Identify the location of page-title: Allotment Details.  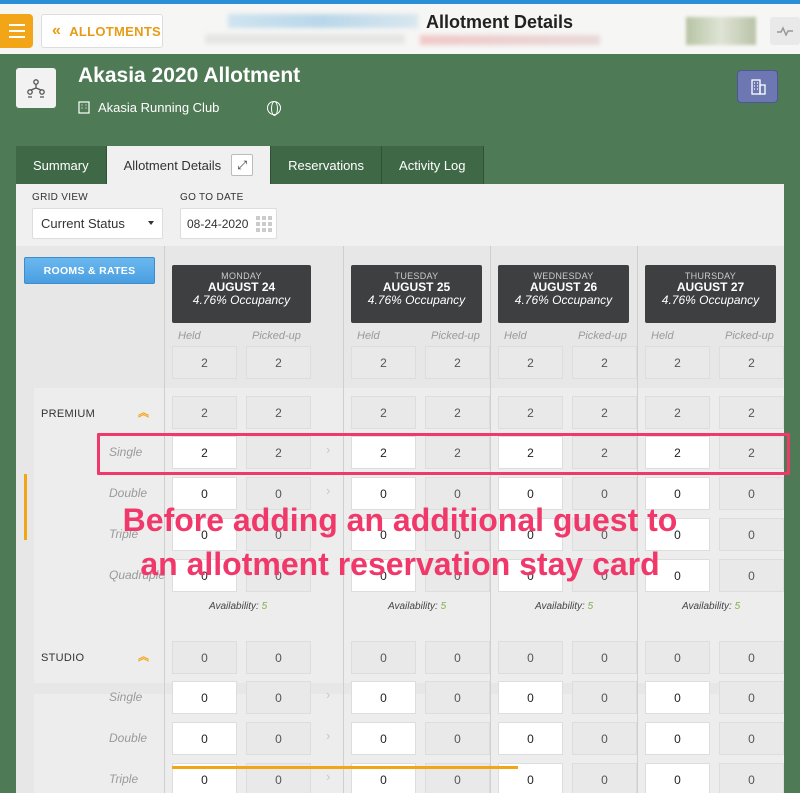
(500, 22).